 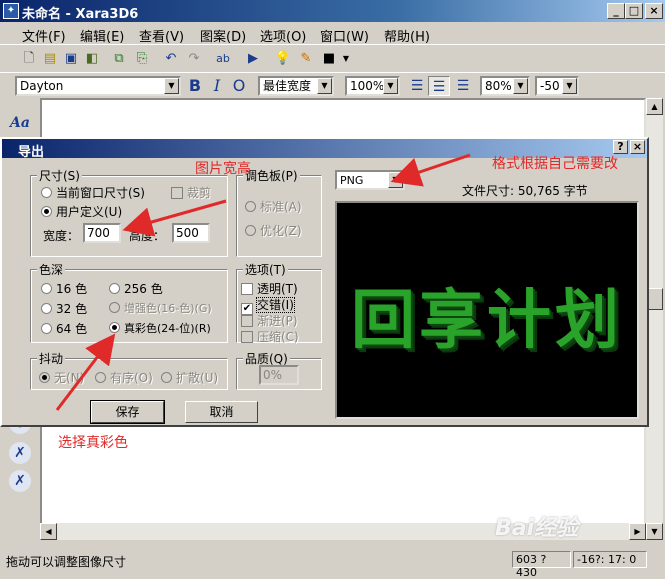 What do you see at coordinates (620, 147) in the screenshot?
I see `dialog-help-button: ?` at bounding box center [620, 147].